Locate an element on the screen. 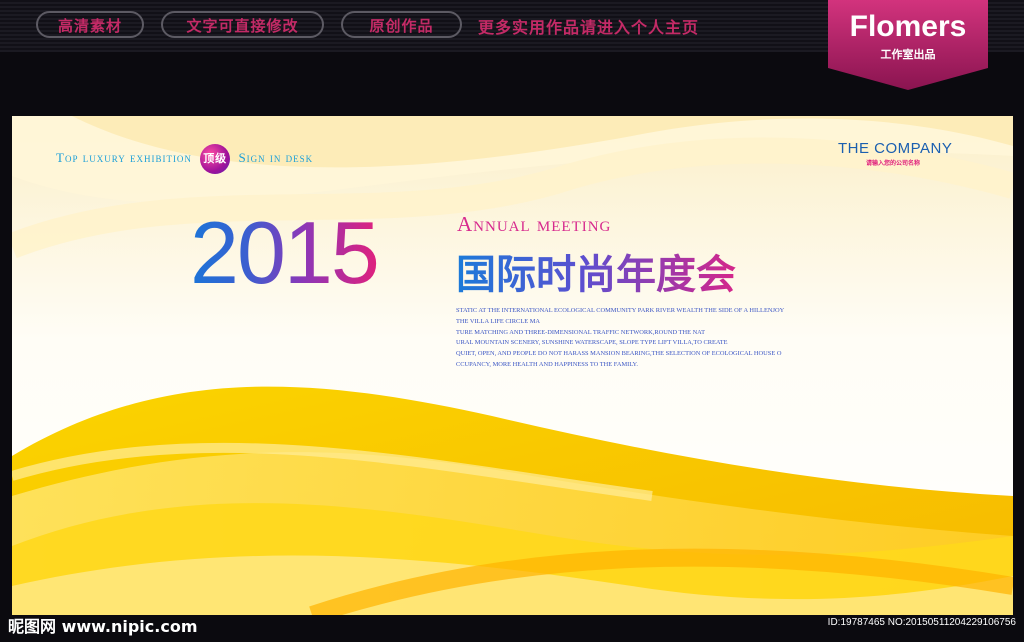  watermark-text: 昵图网 www.nipic.com is located at coordinates (103, 626).